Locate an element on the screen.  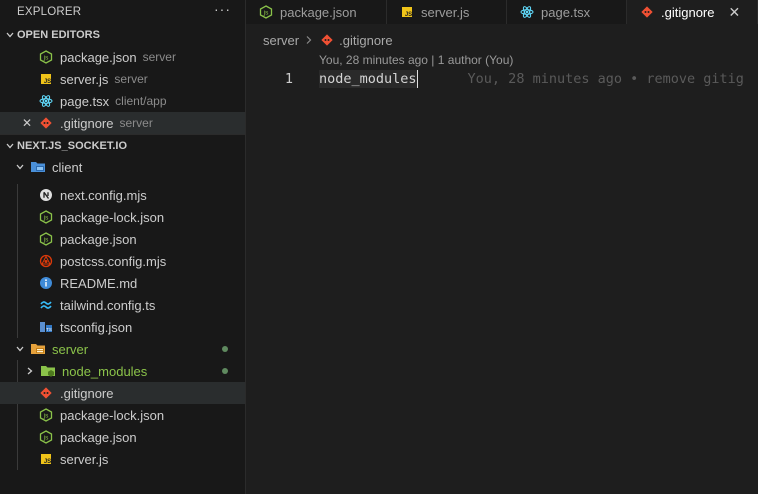
file-name: tailwind.config.ts is located at coordinates (108, 305).